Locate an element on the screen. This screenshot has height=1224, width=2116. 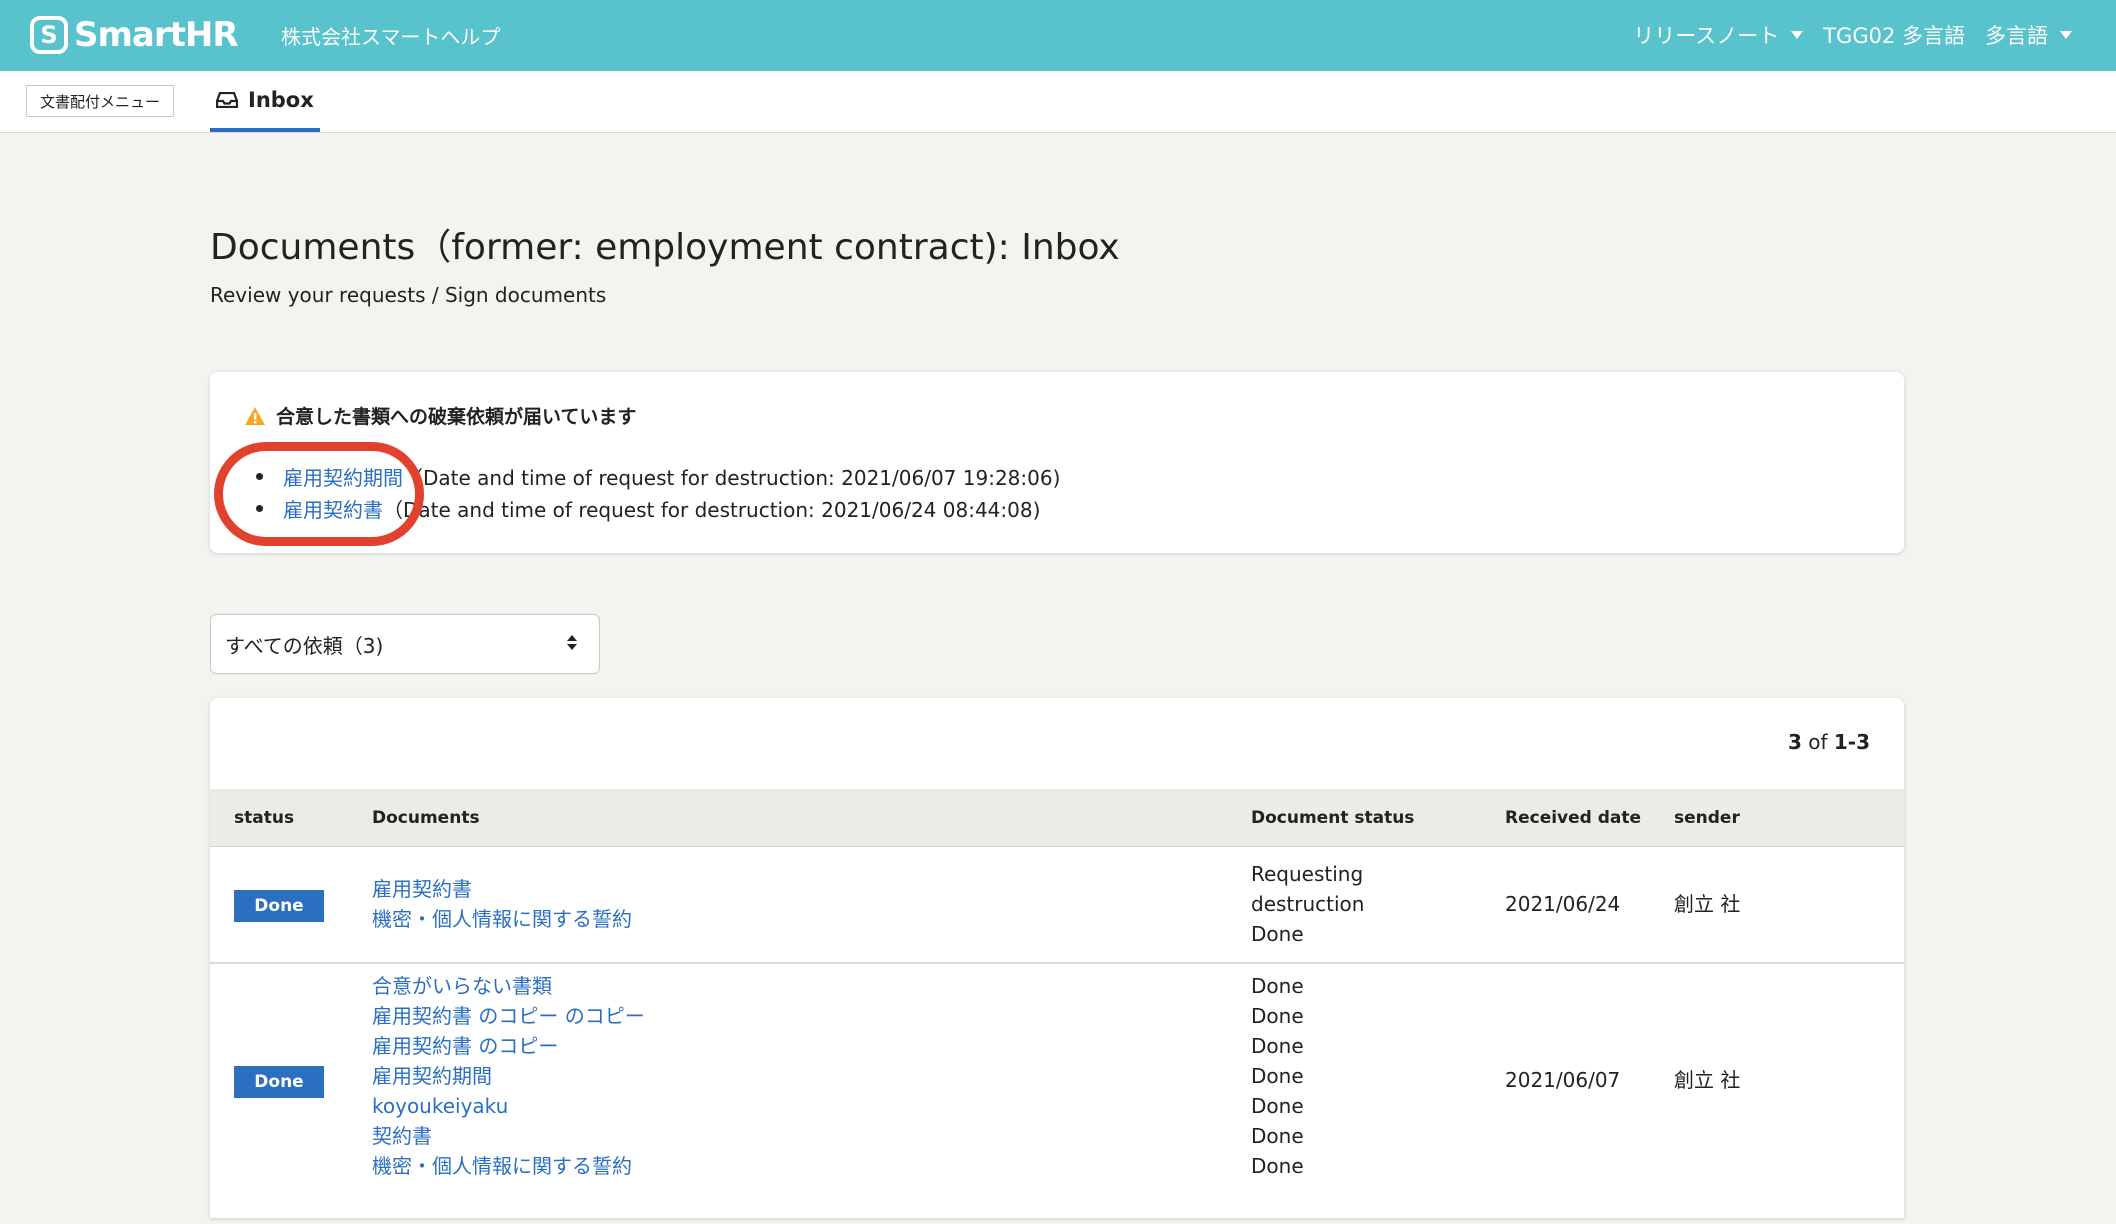
release-notes-label: リリースノート is located at coordinates (1706, 36).